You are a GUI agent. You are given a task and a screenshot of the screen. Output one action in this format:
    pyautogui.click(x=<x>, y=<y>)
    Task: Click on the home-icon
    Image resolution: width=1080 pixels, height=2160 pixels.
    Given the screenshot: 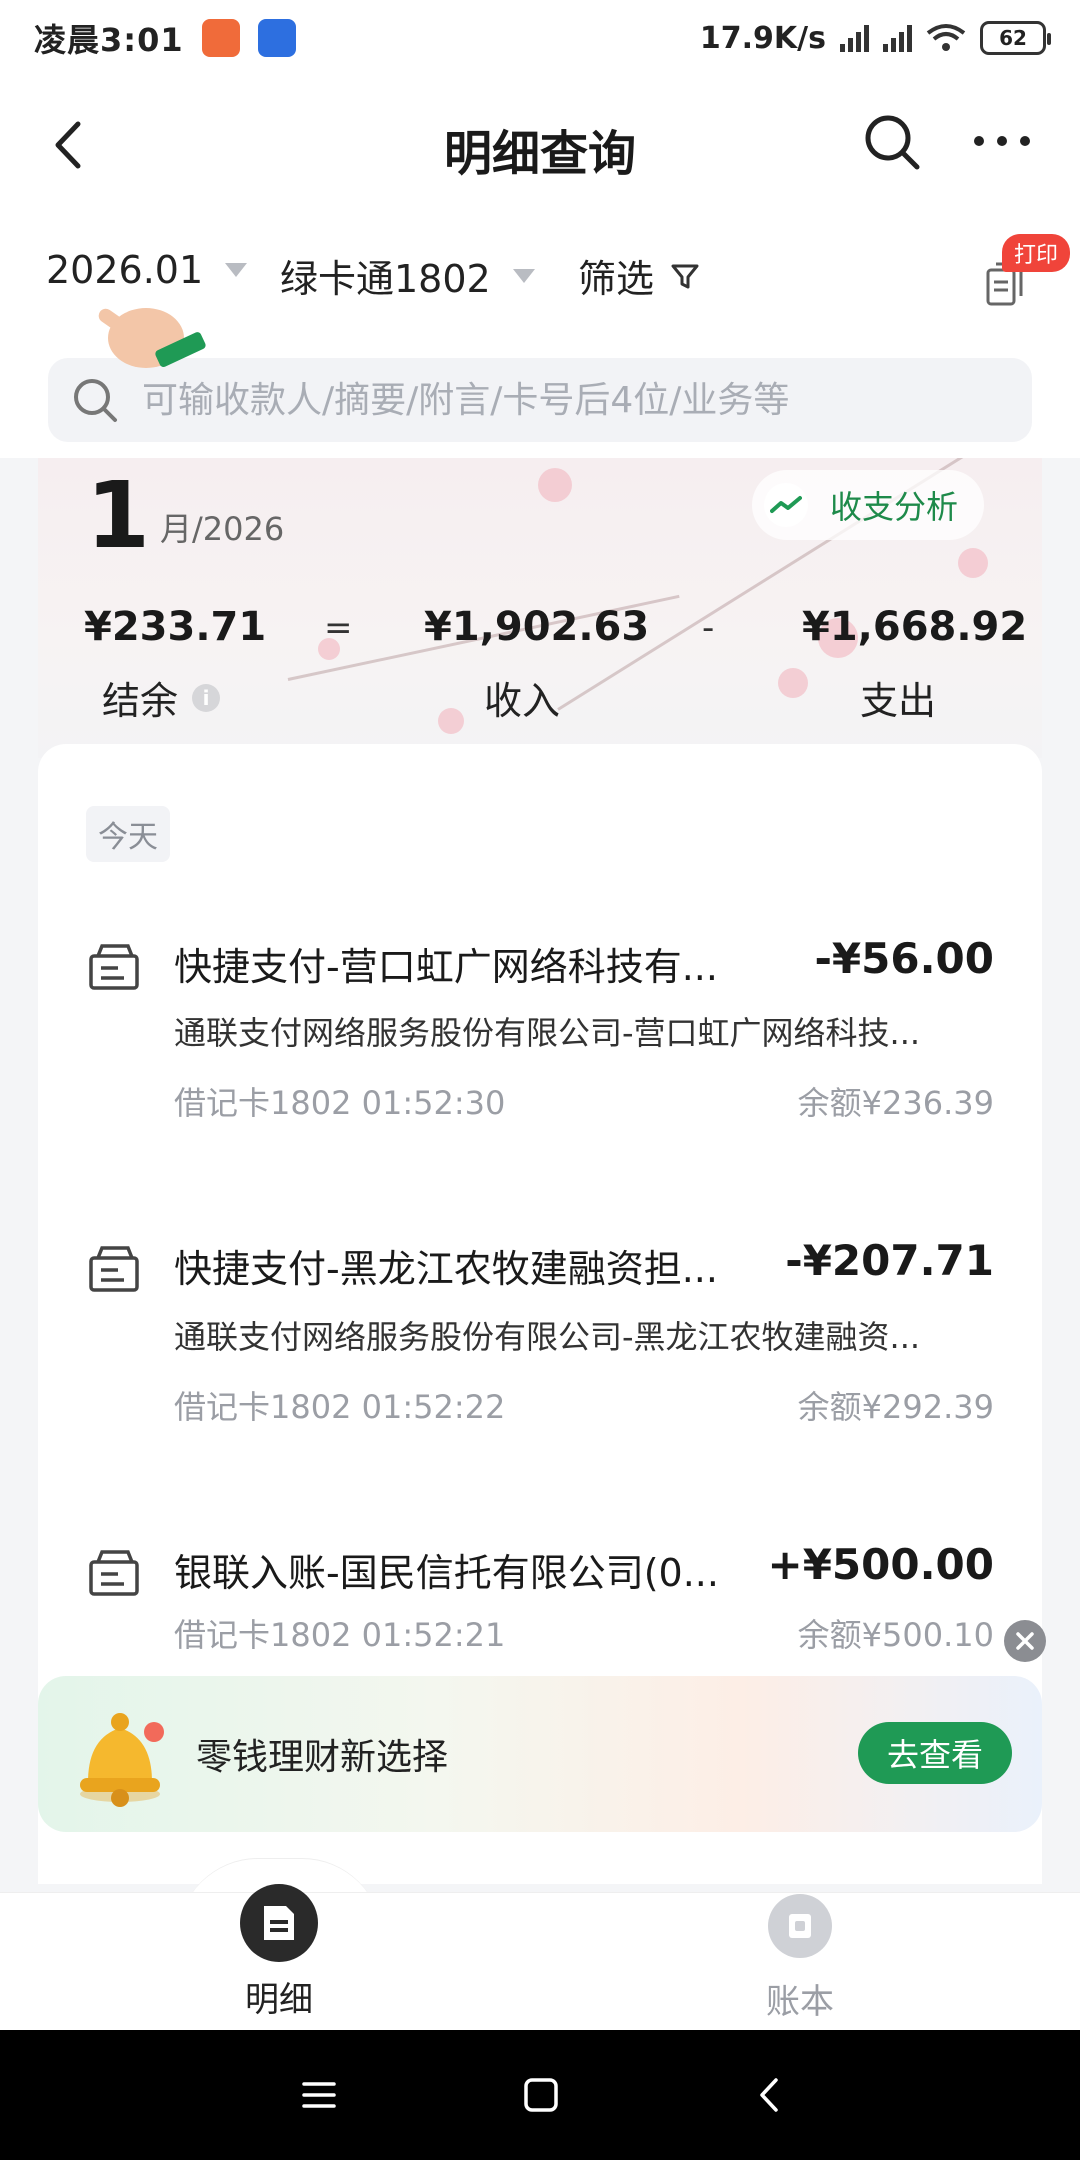 What is the action you would take?
    pyautogui.click(x=541, y=2095)
    